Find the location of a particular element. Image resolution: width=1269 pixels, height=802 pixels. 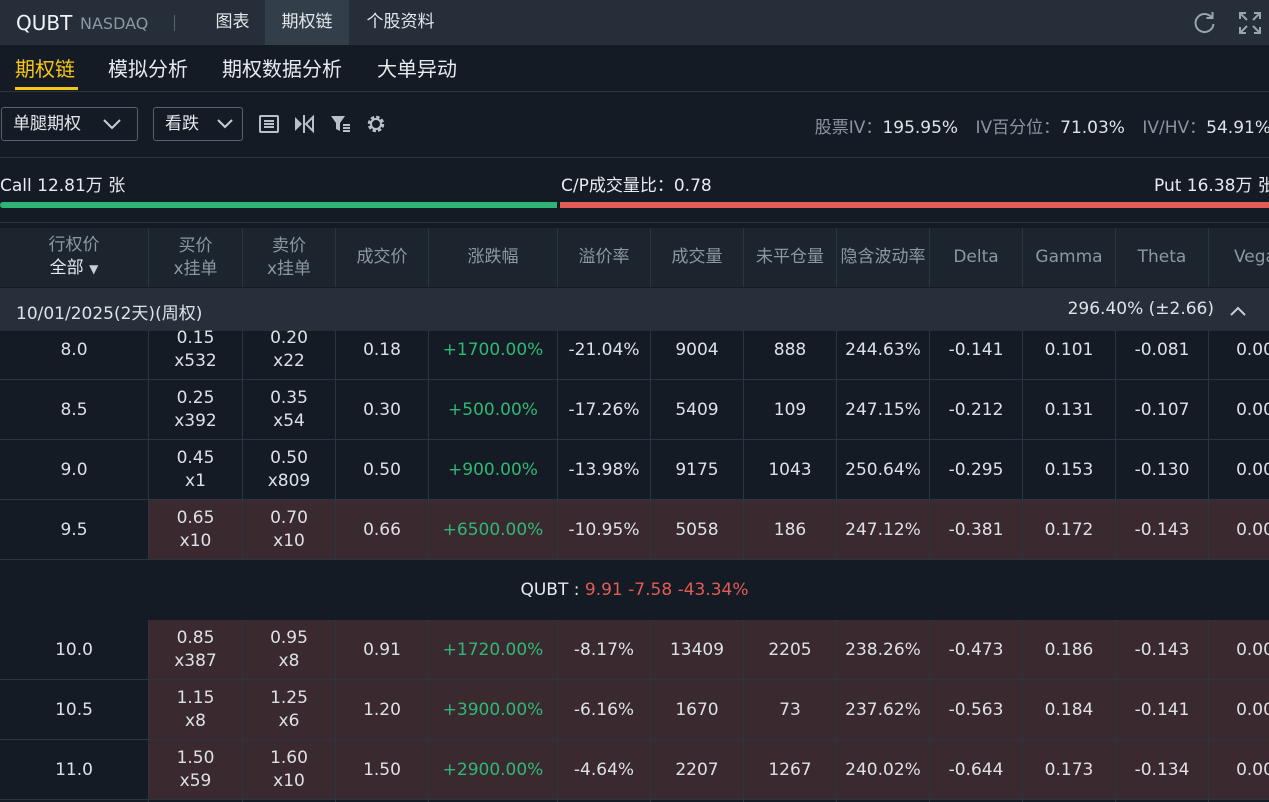

bid-price: 0.25 is located at coordinates (195, 398).